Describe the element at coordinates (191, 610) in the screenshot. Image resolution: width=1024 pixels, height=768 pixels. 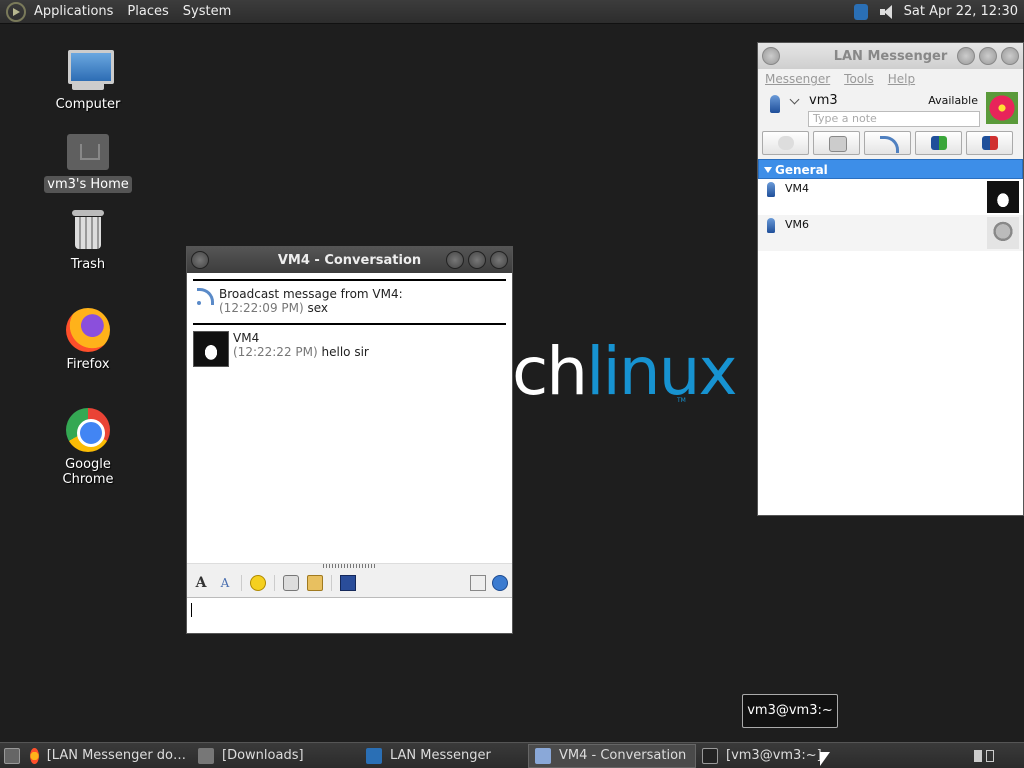
I see `text-caret` at that location.